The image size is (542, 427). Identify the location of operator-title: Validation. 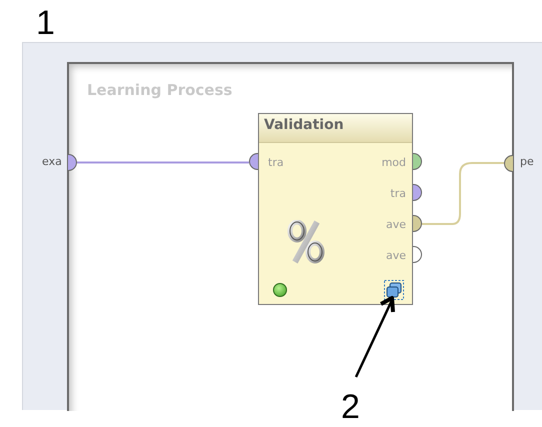
(335, 128).